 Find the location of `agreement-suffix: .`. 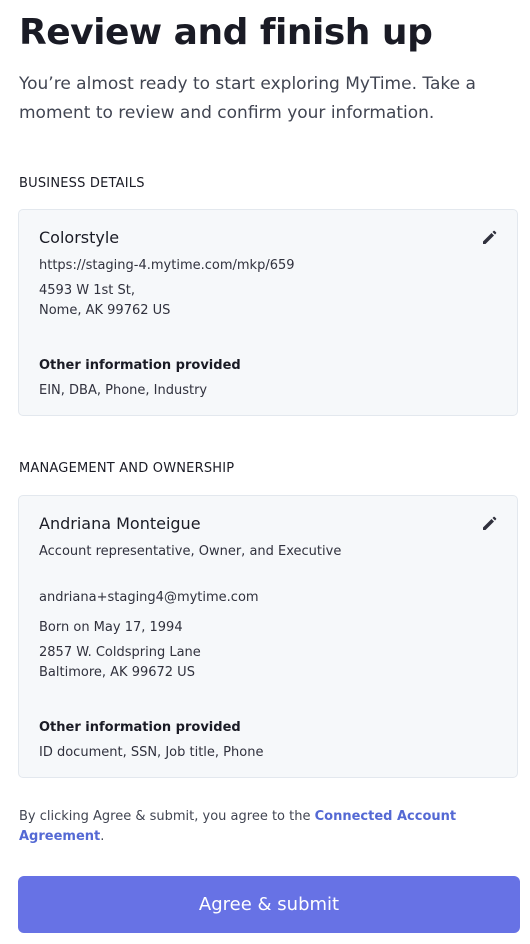

agreement-suffix: . is located at coordinates (102, 836).